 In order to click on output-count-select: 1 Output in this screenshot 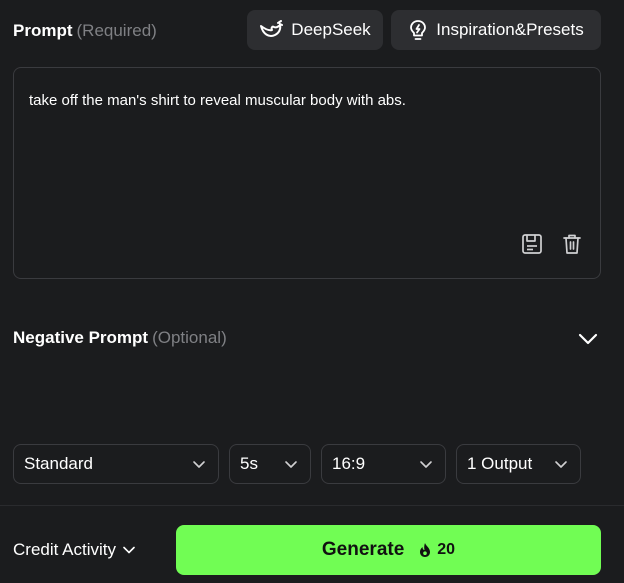, I will do `click(518, 464)`.